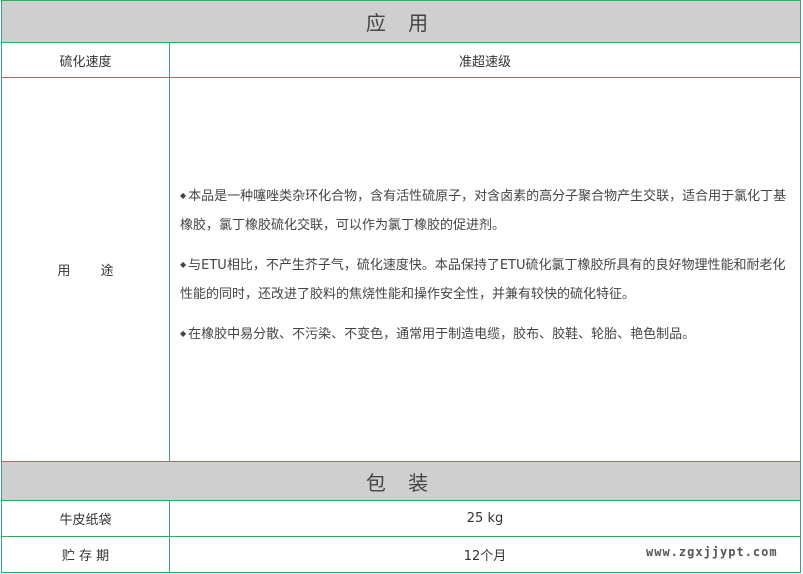 This screenshot has height=574, width=803. What do you see at coordinates (85, 60) in the screenshot?
I see `curing-speed-label: 硫化速度` at bounding box center [85, 60].